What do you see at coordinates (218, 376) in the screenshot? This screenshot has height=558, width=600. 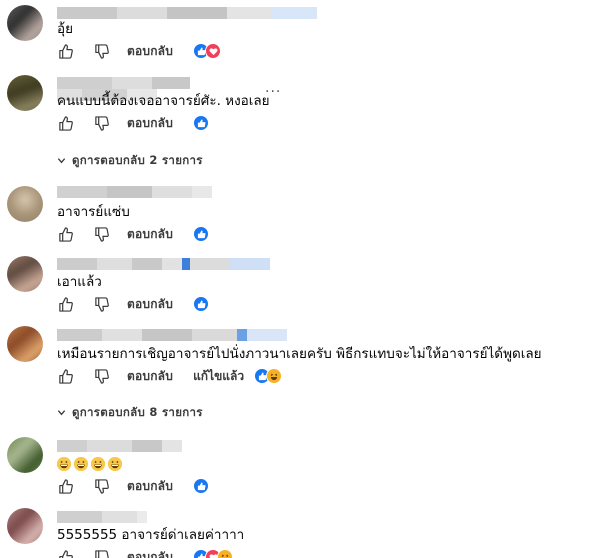 I see `edited-label: แก้ไขแล้ว` at bounding box center [218, 376].